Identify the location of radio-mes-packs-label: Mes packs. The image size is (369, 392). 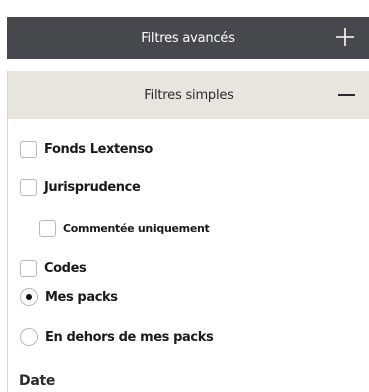
(81, 297).